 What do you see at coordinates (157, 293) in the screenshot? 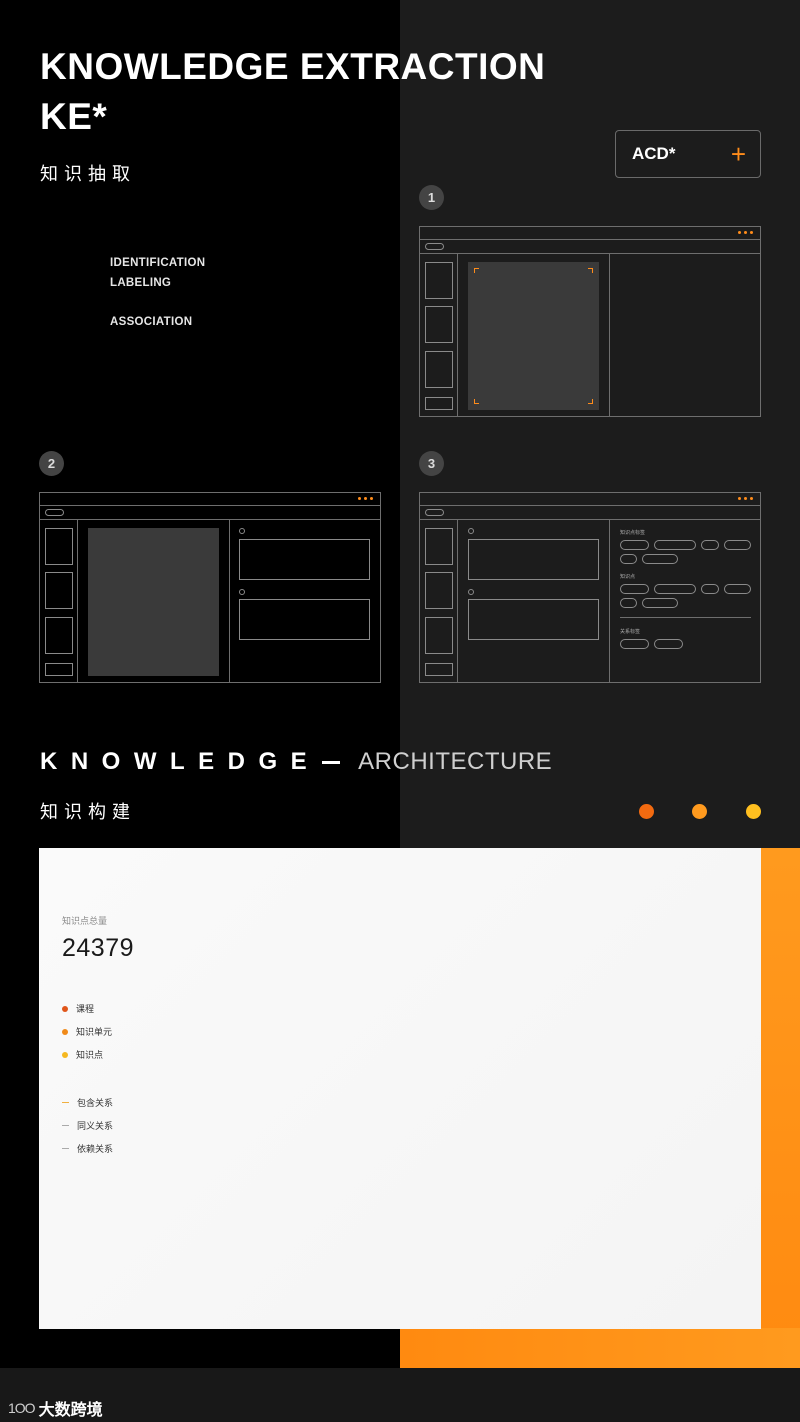
I see `feature-list: IDENTIFICATION LABELING ASSOCIATION` at bounding box center [157, 293].